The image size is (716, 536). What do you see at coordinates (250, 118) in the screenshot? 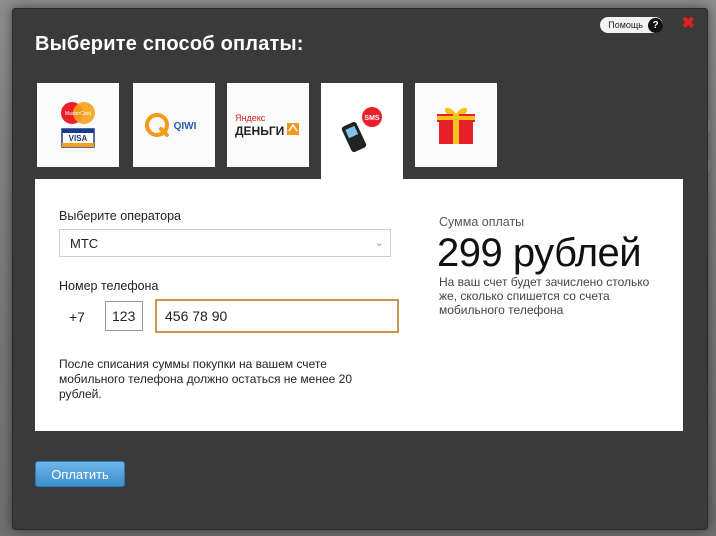
I see `yandex-caption: Яндекс` at bounding box center [250, 118].